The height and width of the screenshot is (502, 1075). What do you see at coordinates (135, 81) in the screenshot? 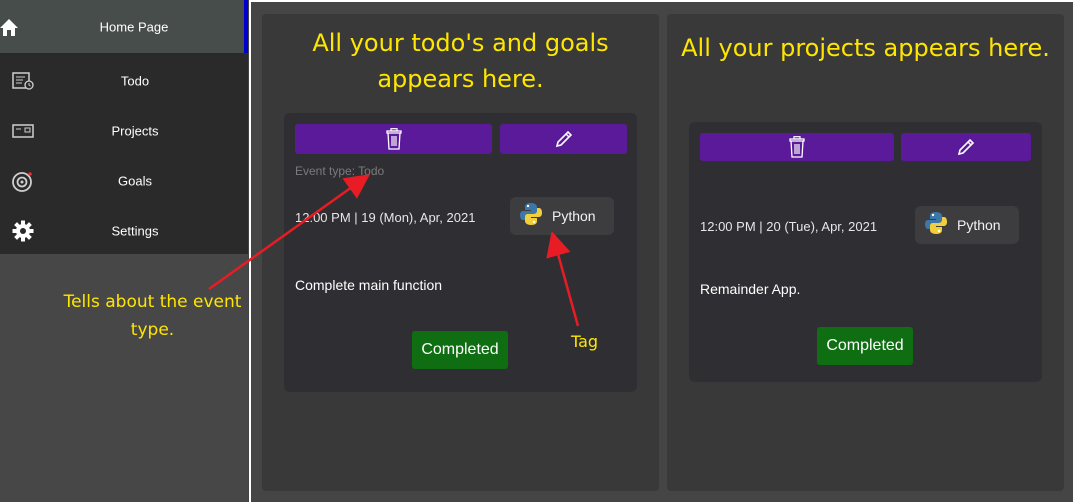
I see `sidebar-item-label: Todo` at bounding box center [135, 81].